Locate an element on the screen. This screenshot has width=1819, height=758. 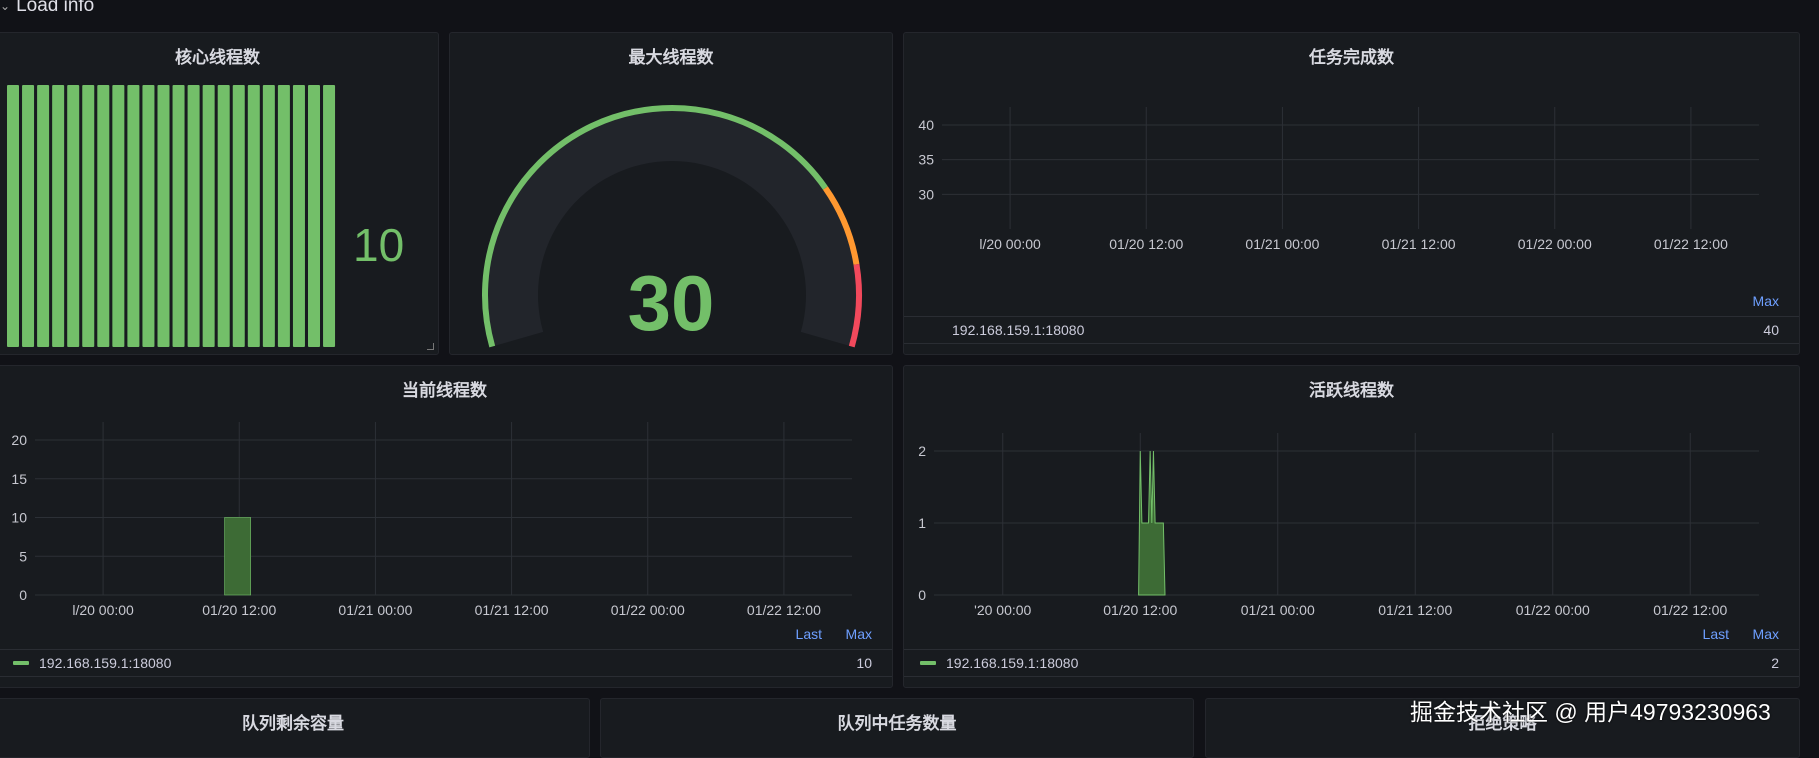
legend-row: 192.168.159.1:18080 10 is located at coordinates (446, 663).